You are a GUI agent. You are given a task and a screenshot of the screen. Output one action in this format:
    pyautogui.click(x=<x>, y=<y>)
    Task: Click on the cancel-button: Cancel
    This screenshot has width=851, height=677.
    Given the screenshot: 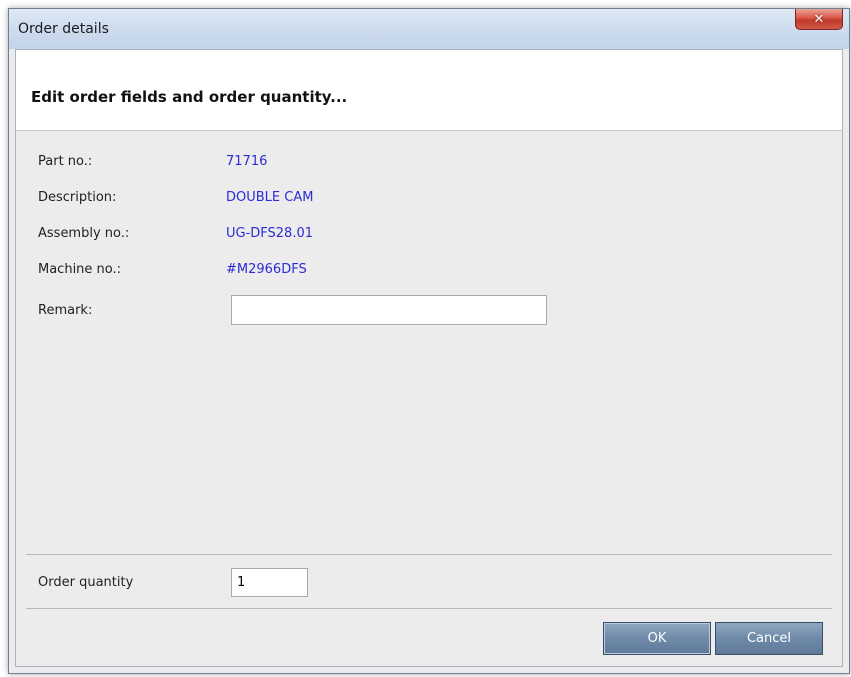 What is the action you would take?
    pyautogui.click(x=769, y=638)
    